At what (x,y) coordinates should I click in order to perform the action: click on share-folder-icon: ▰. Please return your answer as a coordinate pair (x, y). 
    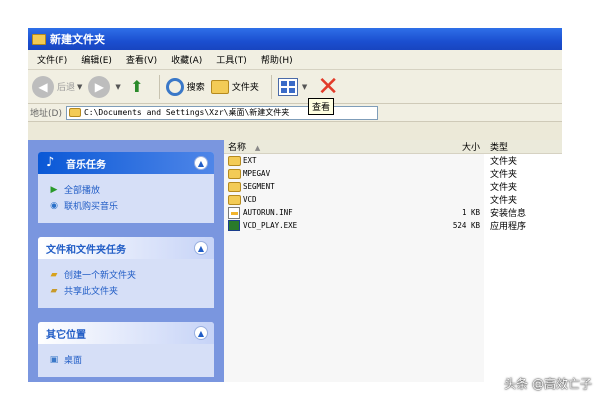
    Looking at the image, I should click on (54, 290).